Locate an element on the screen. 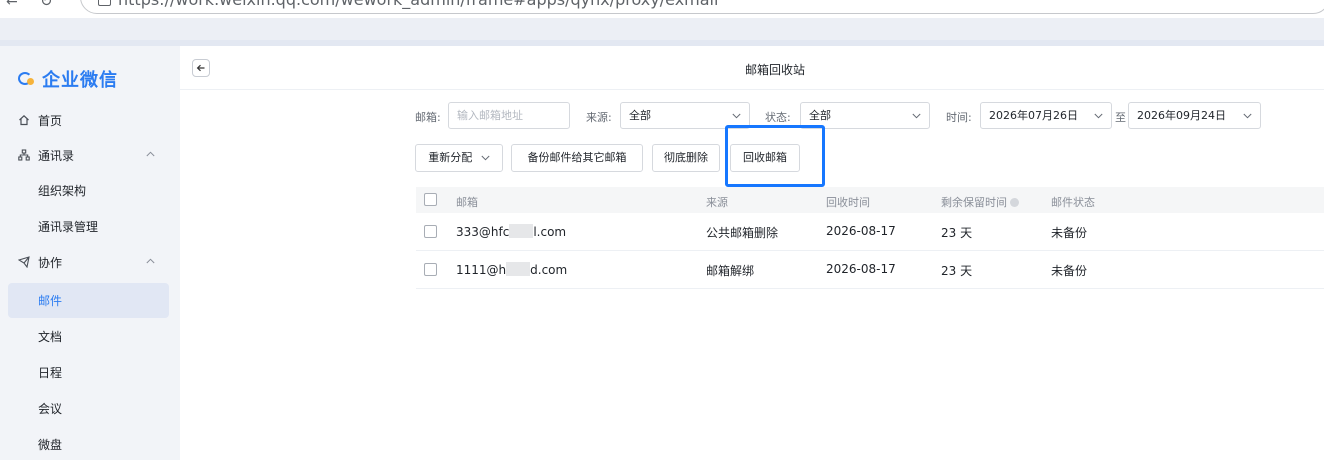  sidebar-item-label: 微盘 is located at coordinates (50, 444).